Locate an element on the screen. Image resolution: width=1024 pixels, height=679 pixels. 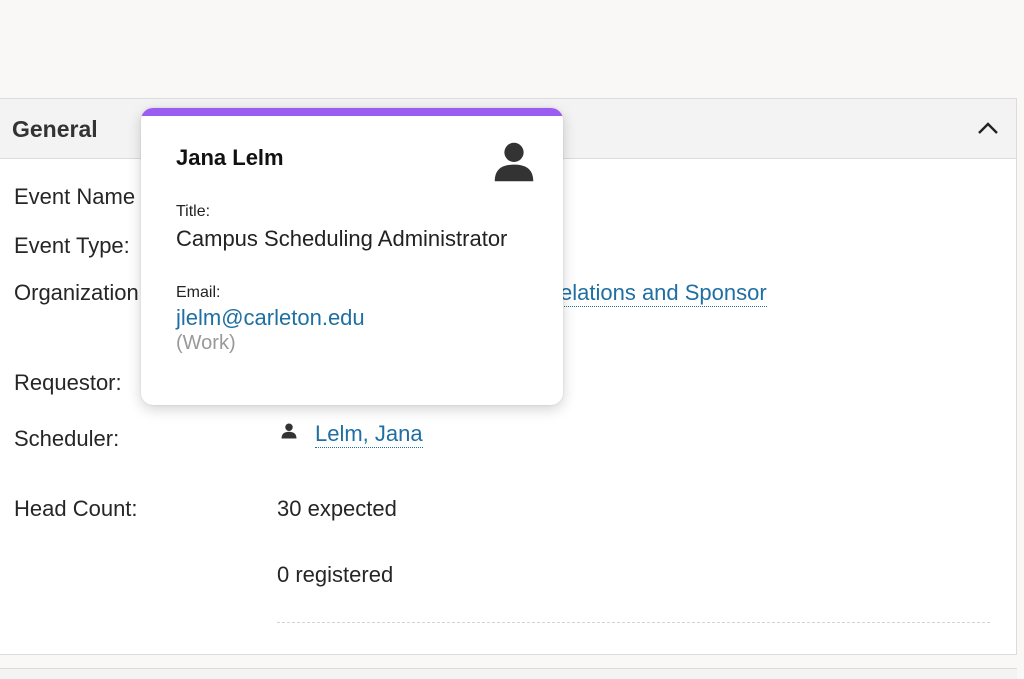
title-value: Campus Scheduling Administrator is located at coordinates (342, 238).